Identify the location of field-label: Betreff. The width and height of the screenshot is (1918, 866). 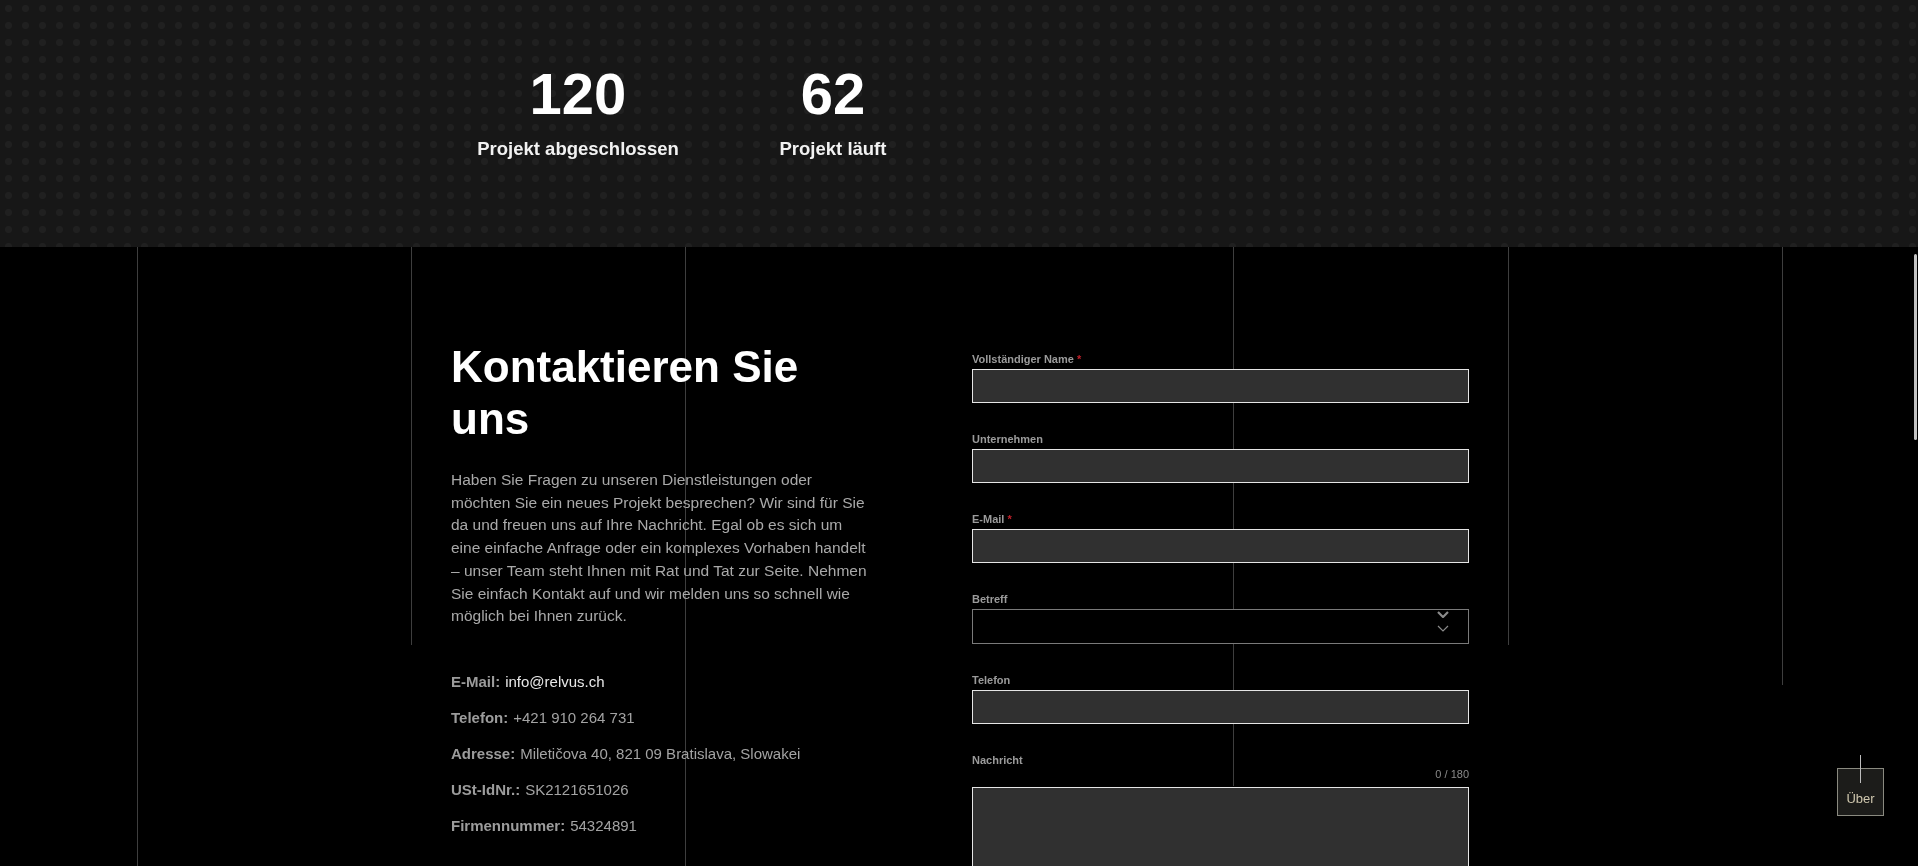
(990, 599).